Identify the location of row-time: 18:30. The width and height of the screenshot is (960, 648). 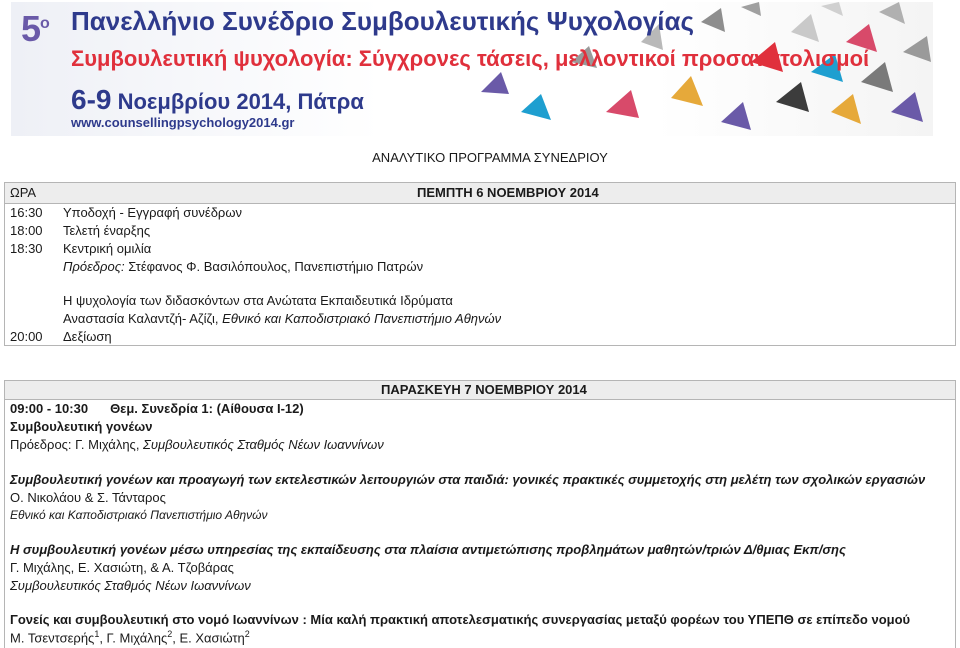
(26, 248).